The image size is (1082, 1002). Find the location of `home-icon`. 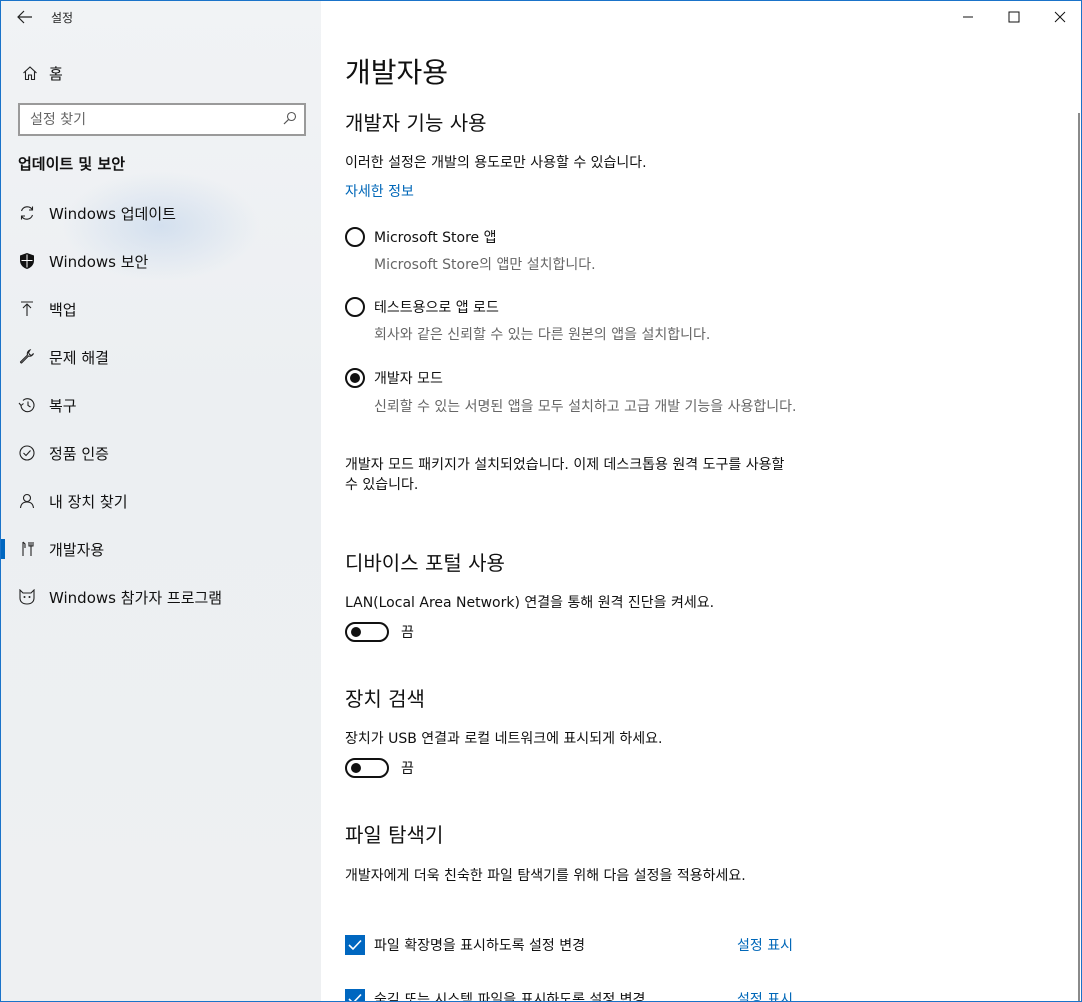

home-icon is located at coordinates (30, 73).